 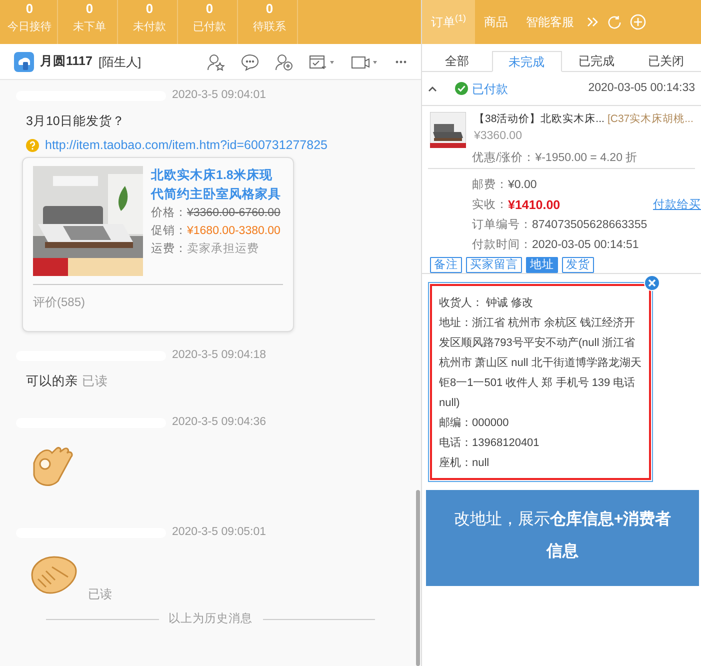 What do you see at coordinates (561, 158) in the screenshot?
I see `discount-text: 优惠/涨价：¥-1950.00 = 4.20 折` at bounding box center [561, 158].